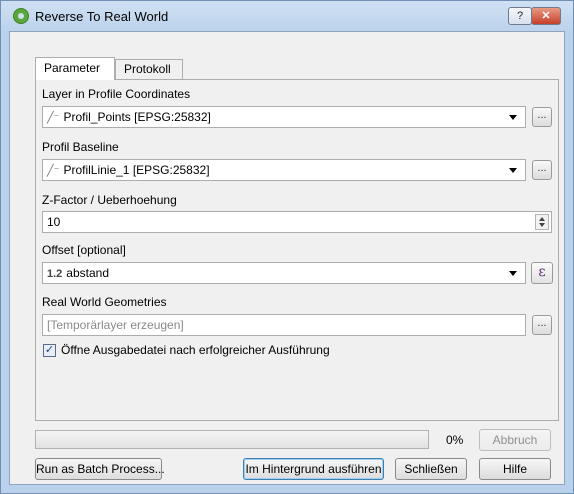  What do you see at coordinates (75, 68) in the screenshot?
I see `tab-parameter: Parameter` at bounding box center [75, 68].